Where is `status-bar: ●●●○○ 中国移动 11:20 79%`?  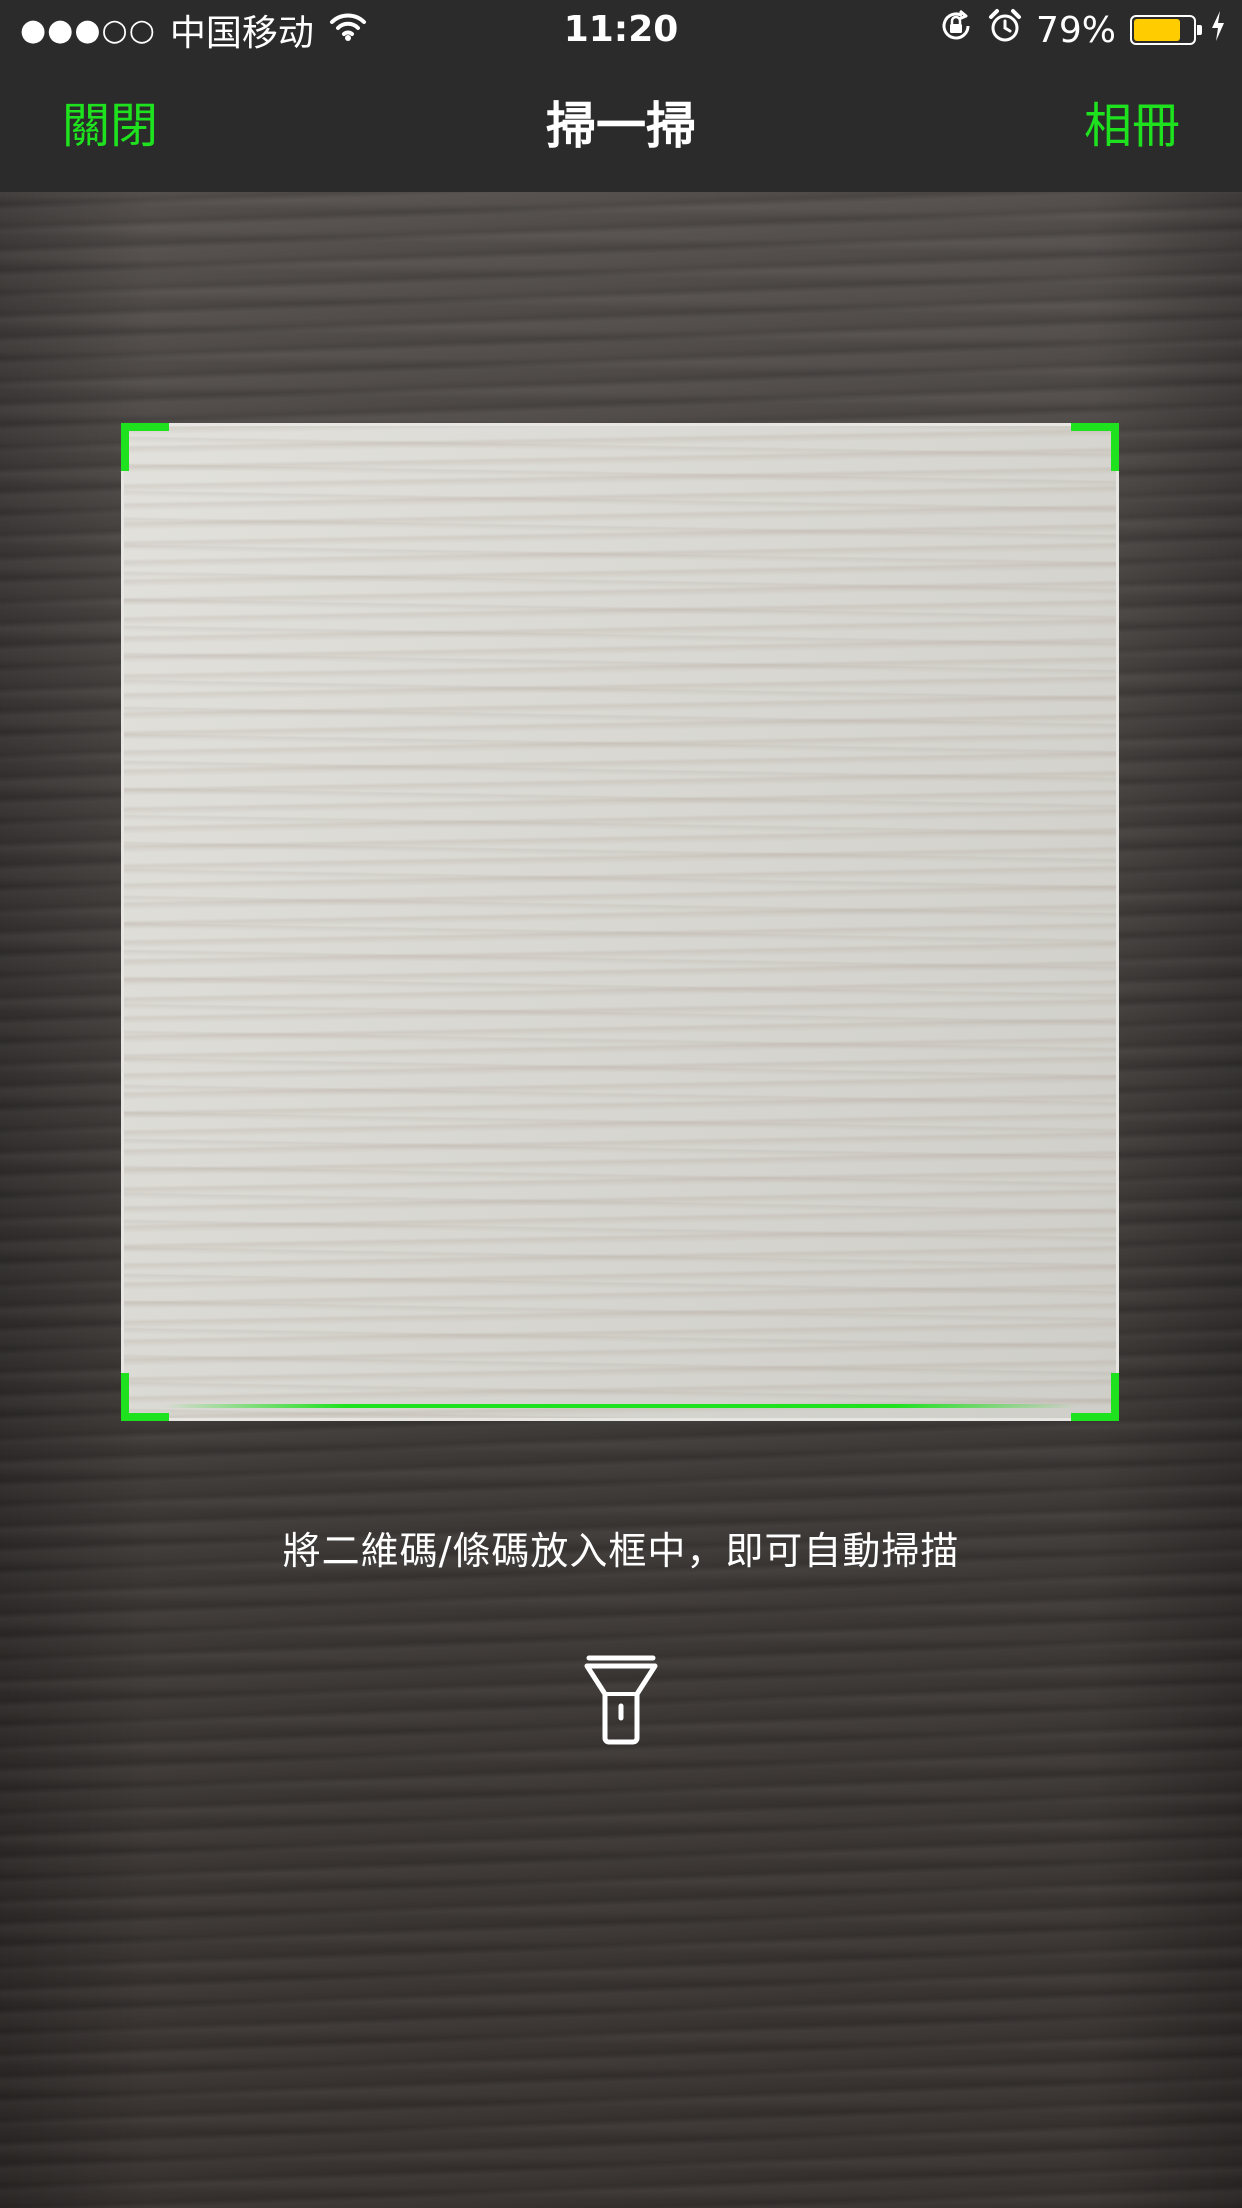 status-bar: ●●●○○ 中国移动 11:20 79% is located at coordinates (621, 30).